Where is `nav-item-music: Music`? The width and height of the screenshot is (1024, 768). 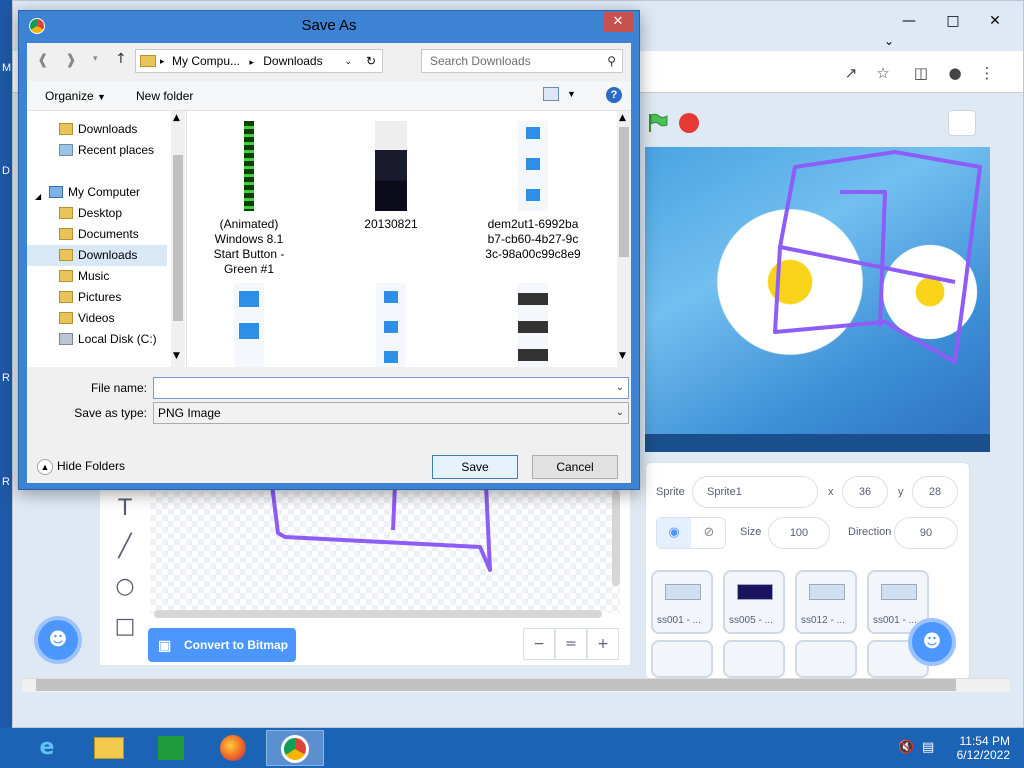
nav-item-music: Music is located at coordinates (97, 276).